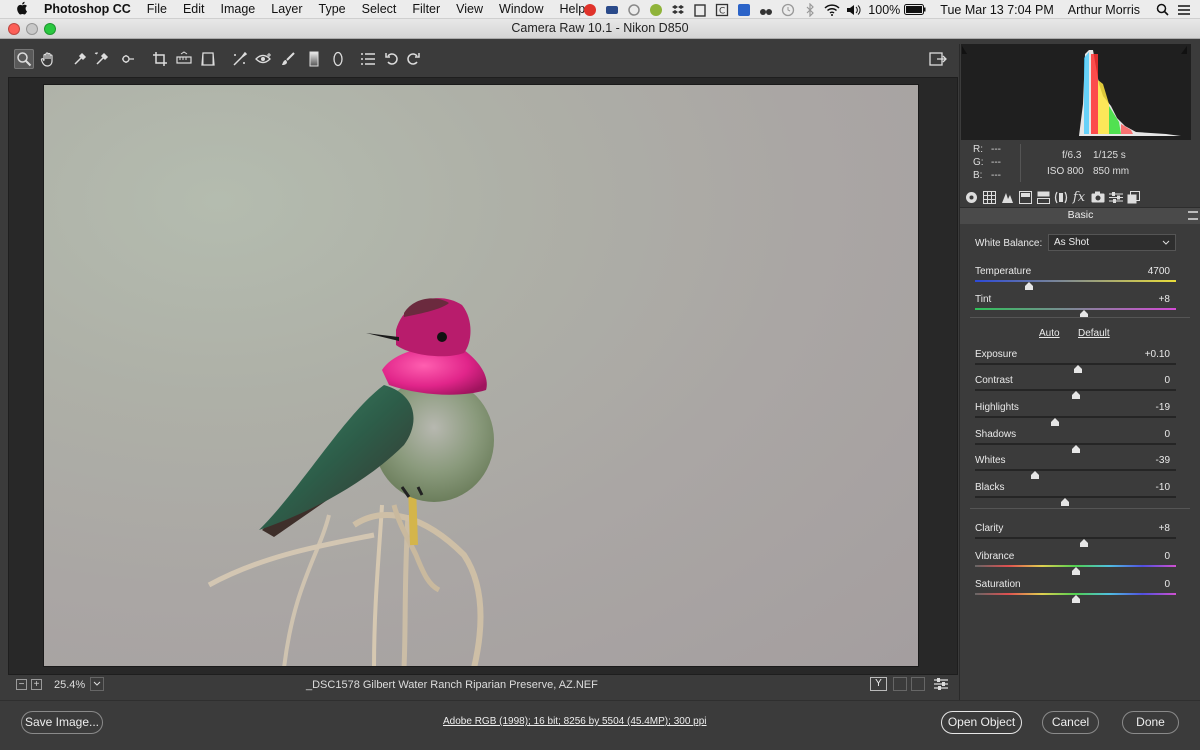 This screenshot has width=1200, height=750. I want to click on cancel-button: Cancel, so click(1070, 722).